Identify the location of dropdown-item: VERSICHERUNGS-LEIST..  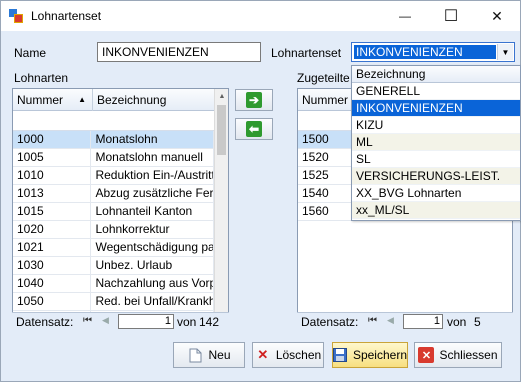
(436, 176).